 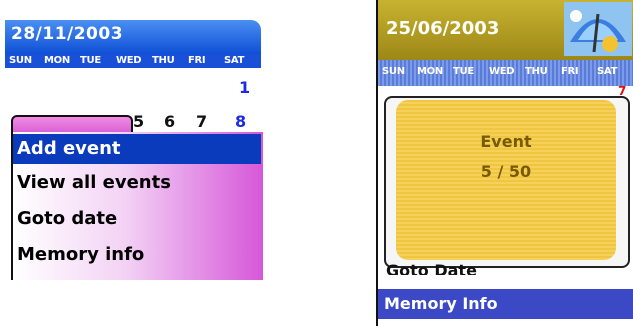 I want to click on calendar-day-1: 1, so click(x=244, y=87).